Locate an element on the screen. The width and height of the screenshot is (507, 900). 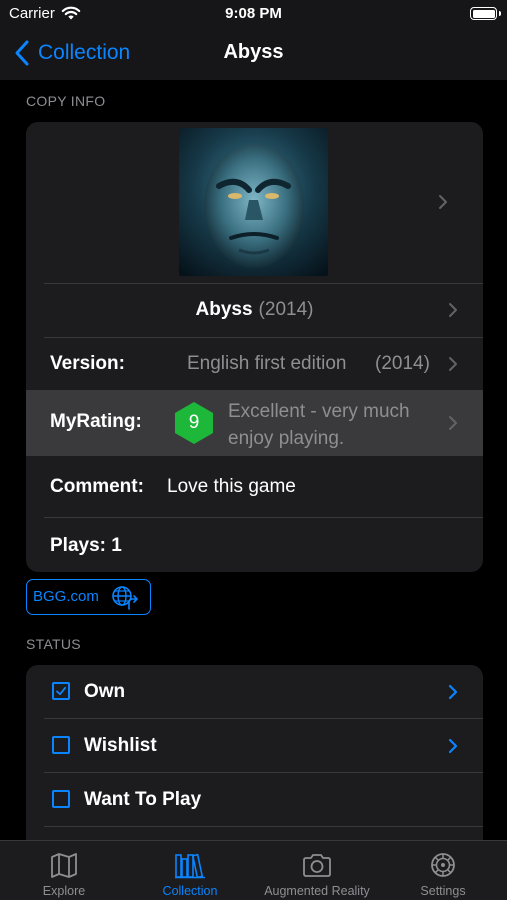
version-row: Version: English first edition (2014) is located at coordinates (254, 364).